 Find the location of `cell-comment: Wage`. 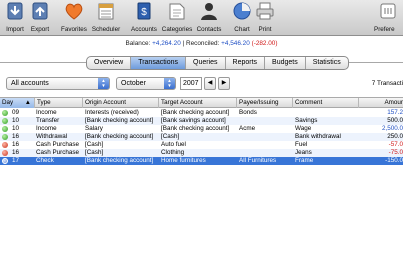

cell-comment: Wage is located at coordinates (303, 128).